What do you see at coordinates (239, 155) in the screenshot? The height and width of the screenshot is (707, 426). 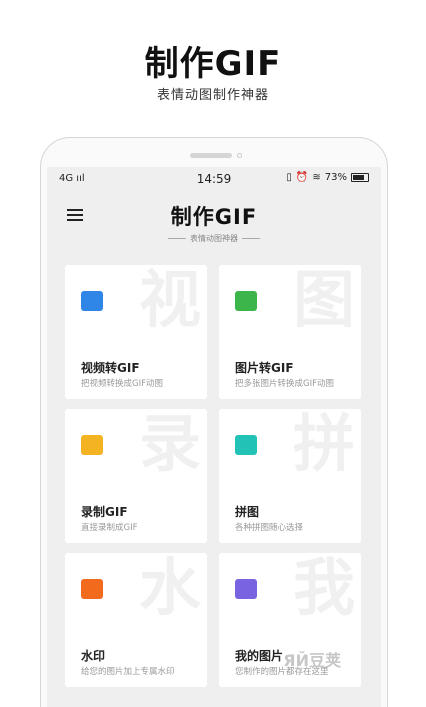 I see `phone-camera` at bounding box center [239, 155].